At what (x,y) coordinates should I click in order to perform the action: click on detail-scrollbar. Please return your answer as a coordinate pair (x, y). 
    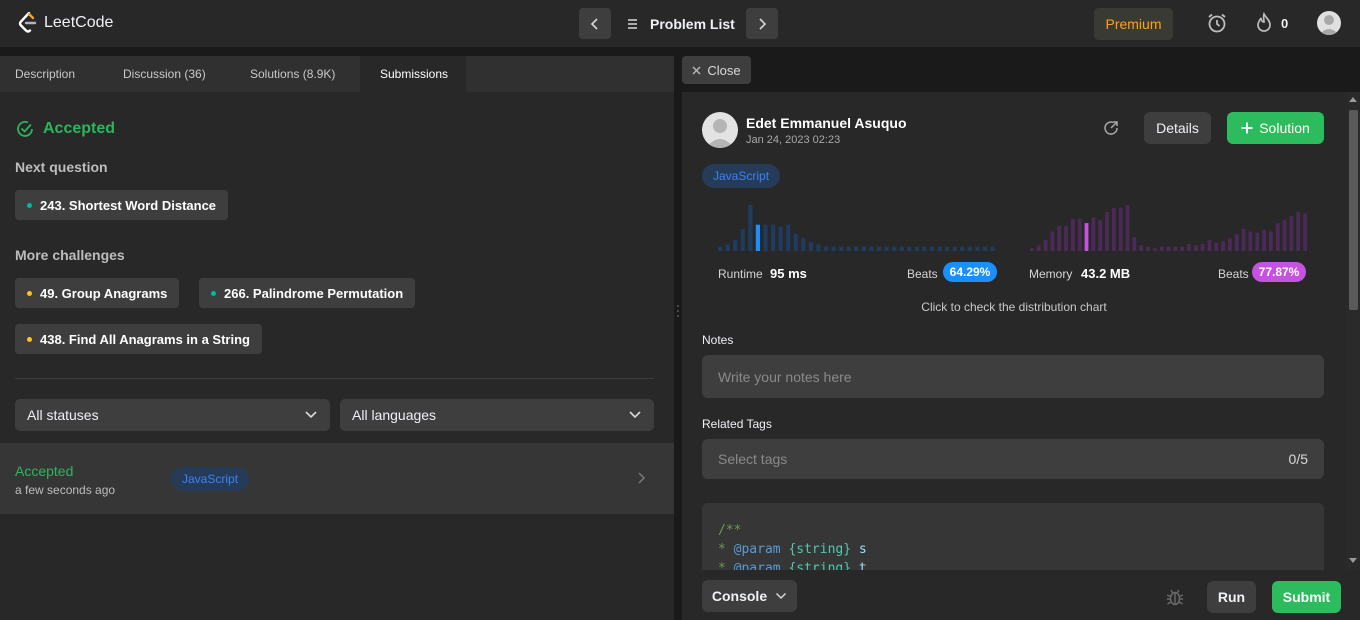
    Looking at the image, I should click on (1353, 331).